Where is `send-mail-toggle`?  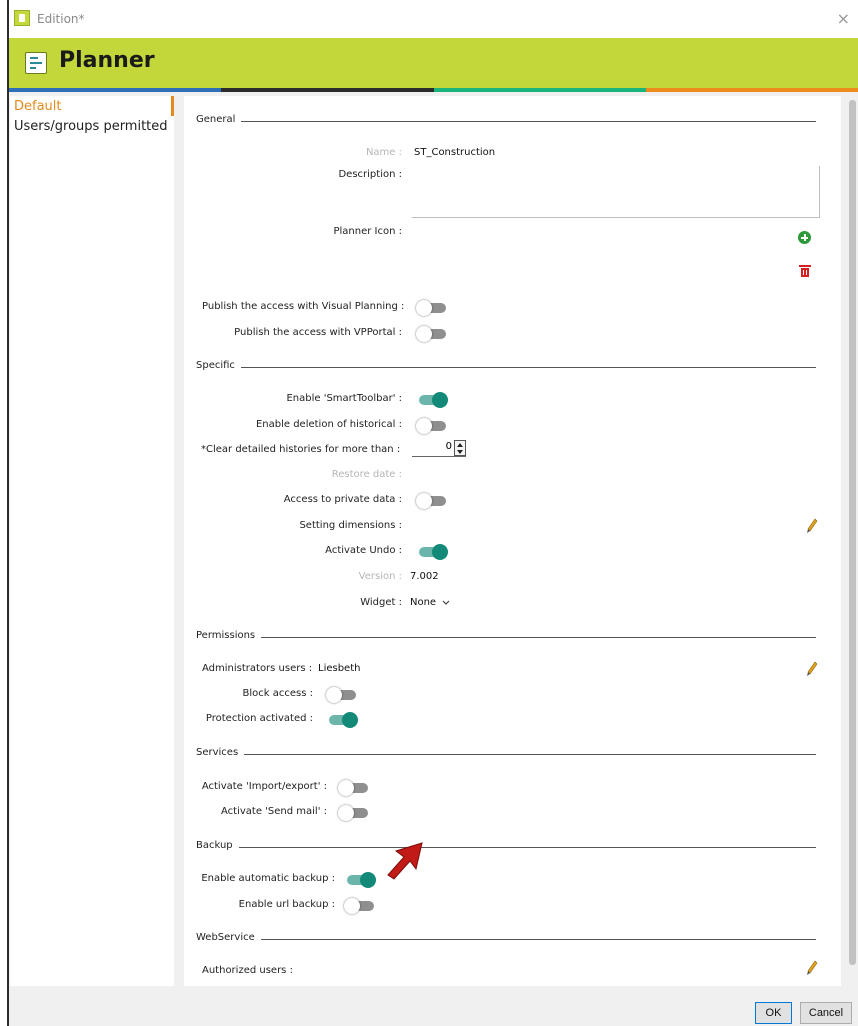
send-mail-toggle is located at coordinates (353, 813).